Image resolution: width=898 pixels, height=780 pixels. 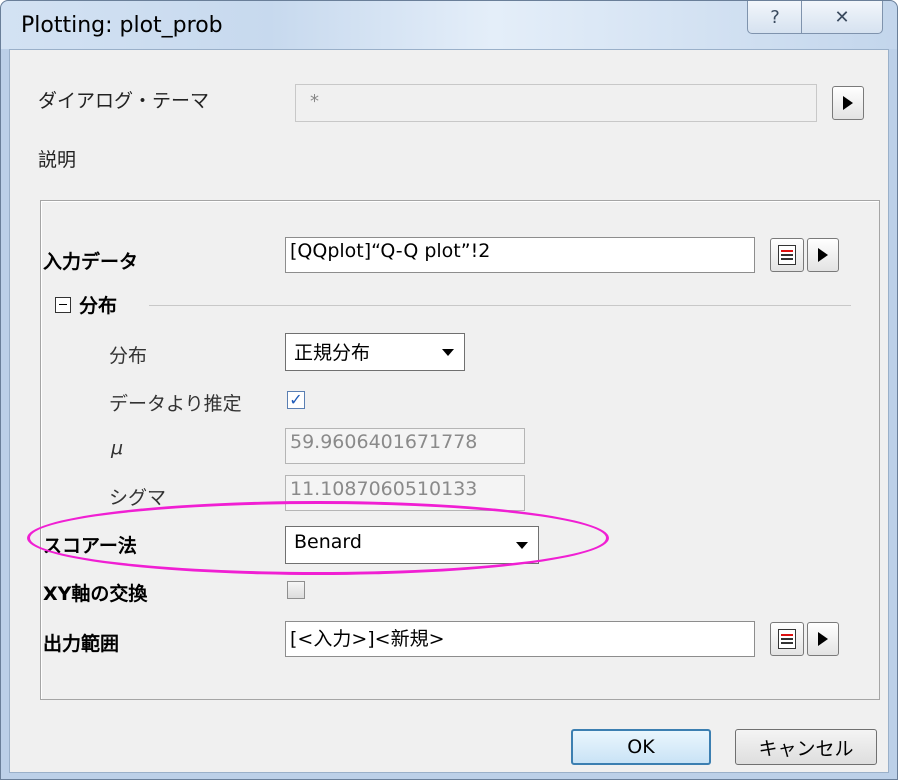 I want to click on description-label: 説明, so click(x=57, y=160).